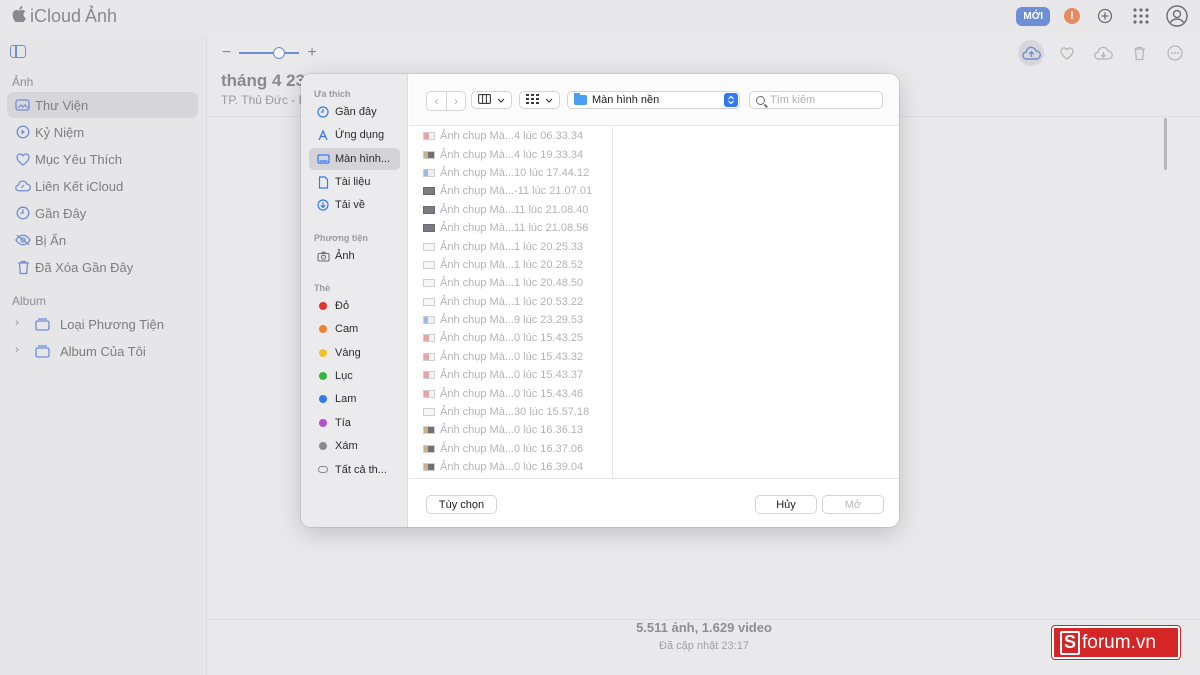 This screenshot has width=1200, height=675. Describe the element at coordinates (653, 100) in the screenshot. I see `location-popup: Màn hình nền` at that location.